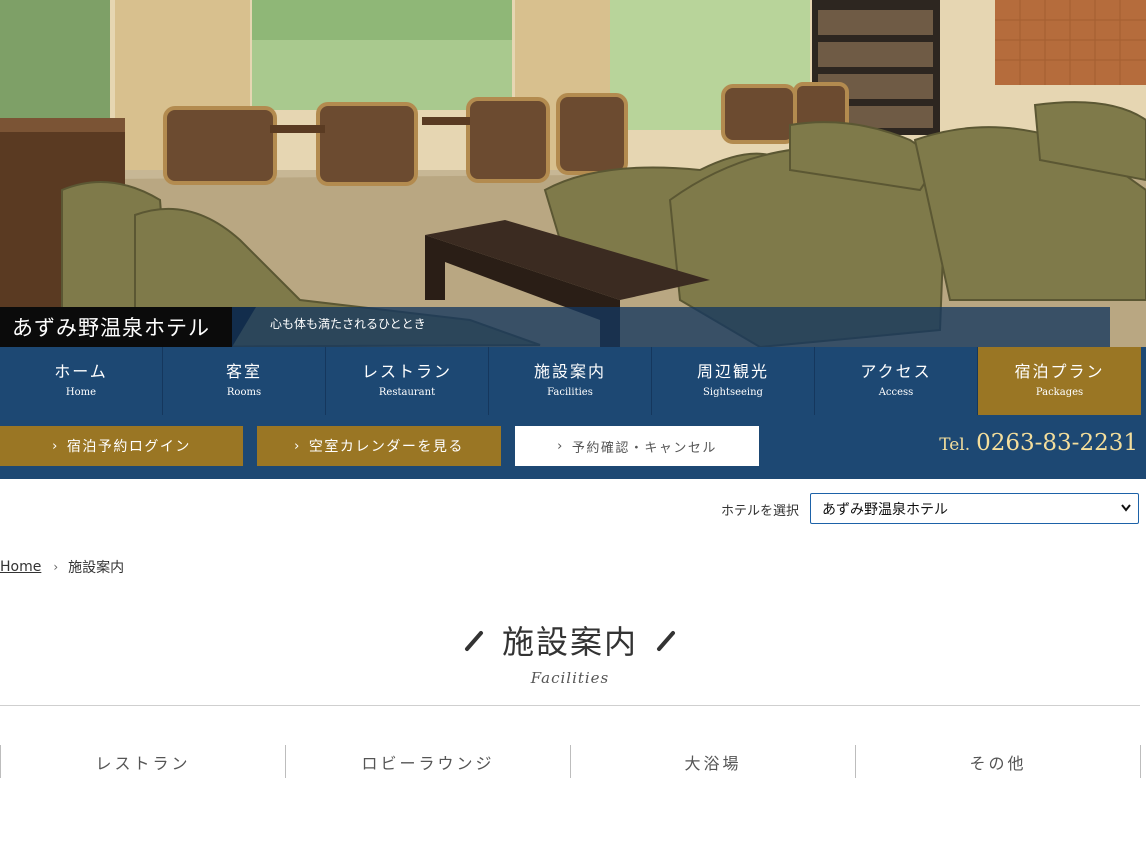 This screenshot has height=851, width=1146. I want to click on phone-number: Tel. 0263-83-2231, so click(1038, 443).